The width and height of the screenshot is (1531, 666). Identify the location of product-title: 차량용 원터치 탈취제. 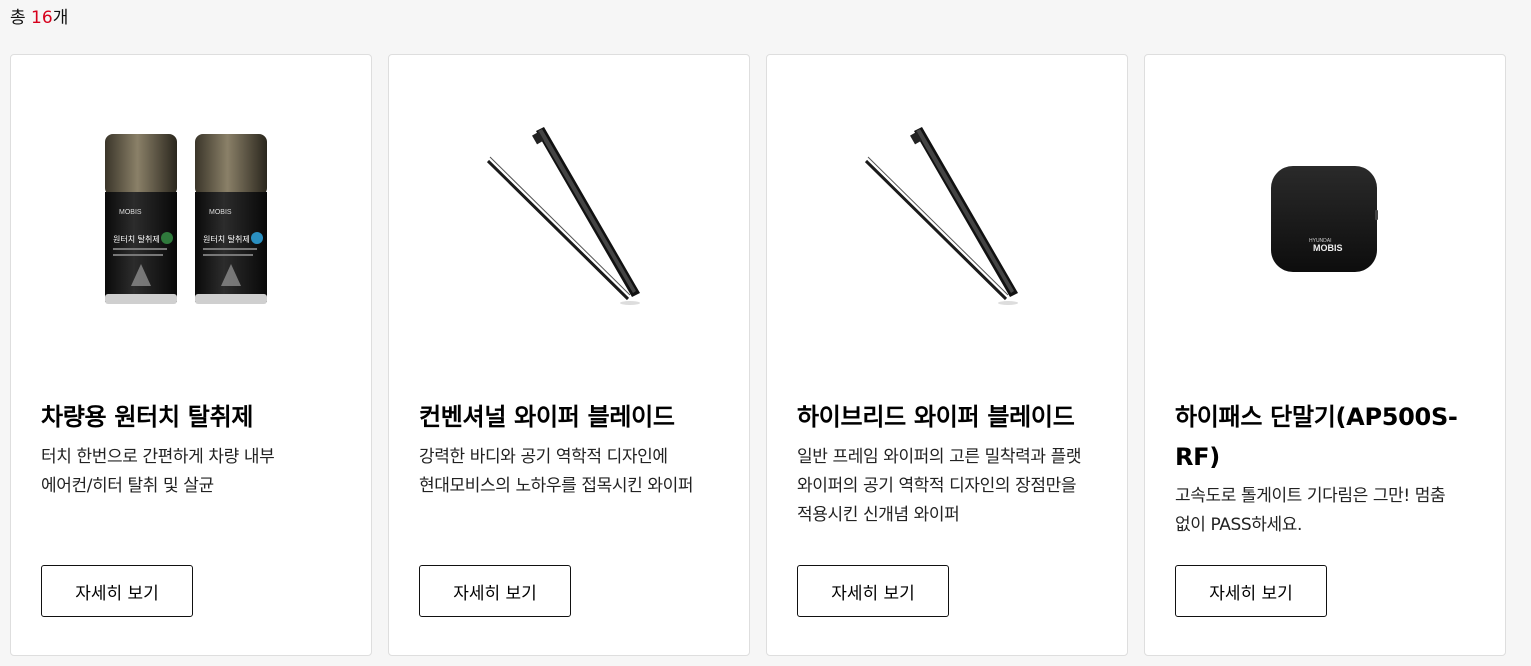
(147, 417).